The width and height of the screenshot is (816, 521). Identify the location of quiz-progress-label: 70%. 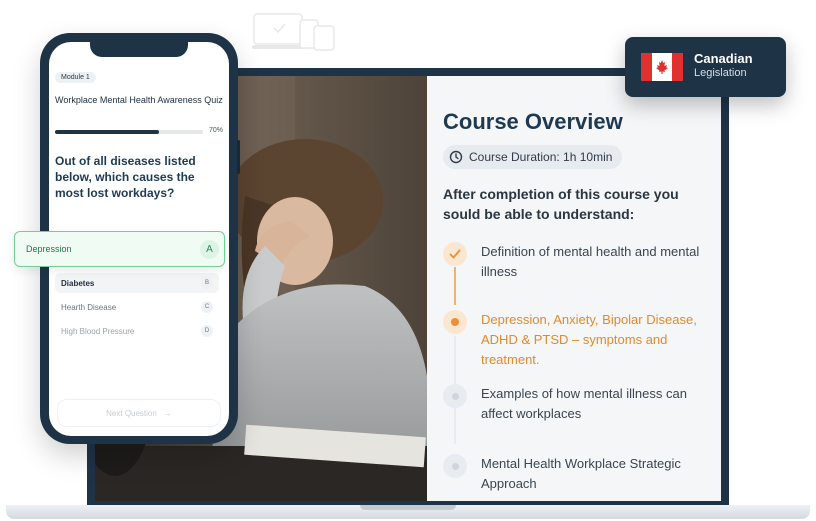
(216, 130).